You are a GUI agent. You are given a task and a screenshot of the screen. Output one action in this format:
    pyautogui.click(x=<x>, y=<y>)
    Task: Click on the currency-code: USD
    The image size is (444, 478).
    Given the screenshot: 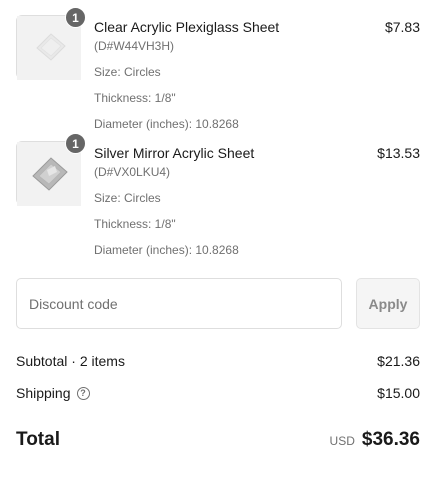 What is the action you would take?
    pyautogui.click(x=342, y=441)
    